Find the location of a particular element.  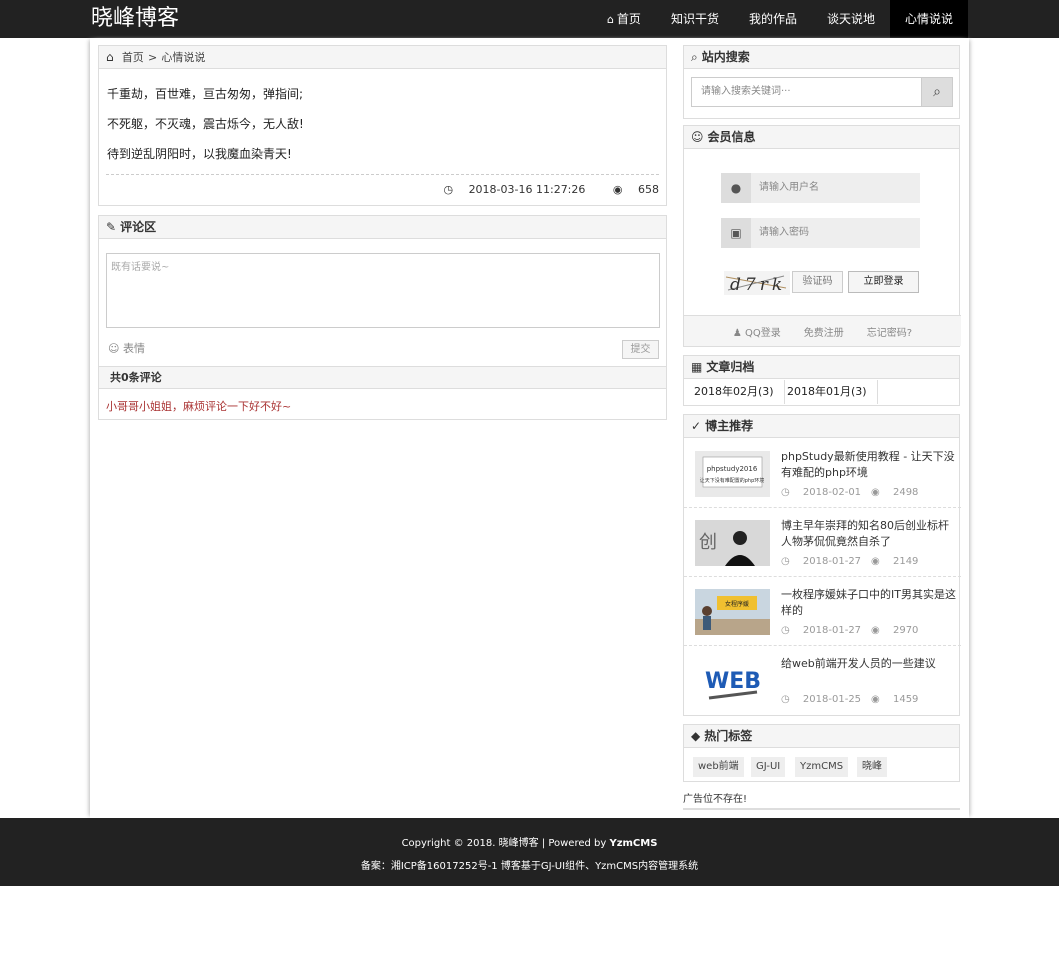

captcha-text: d7rk is located at coordinates (758, 285).